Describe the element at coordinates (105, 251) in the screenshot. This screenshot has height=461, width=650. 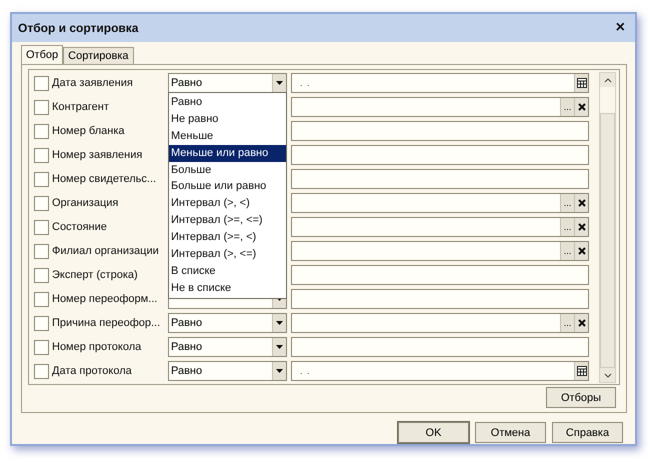
I see `field-label: Филиал организации` at that location.